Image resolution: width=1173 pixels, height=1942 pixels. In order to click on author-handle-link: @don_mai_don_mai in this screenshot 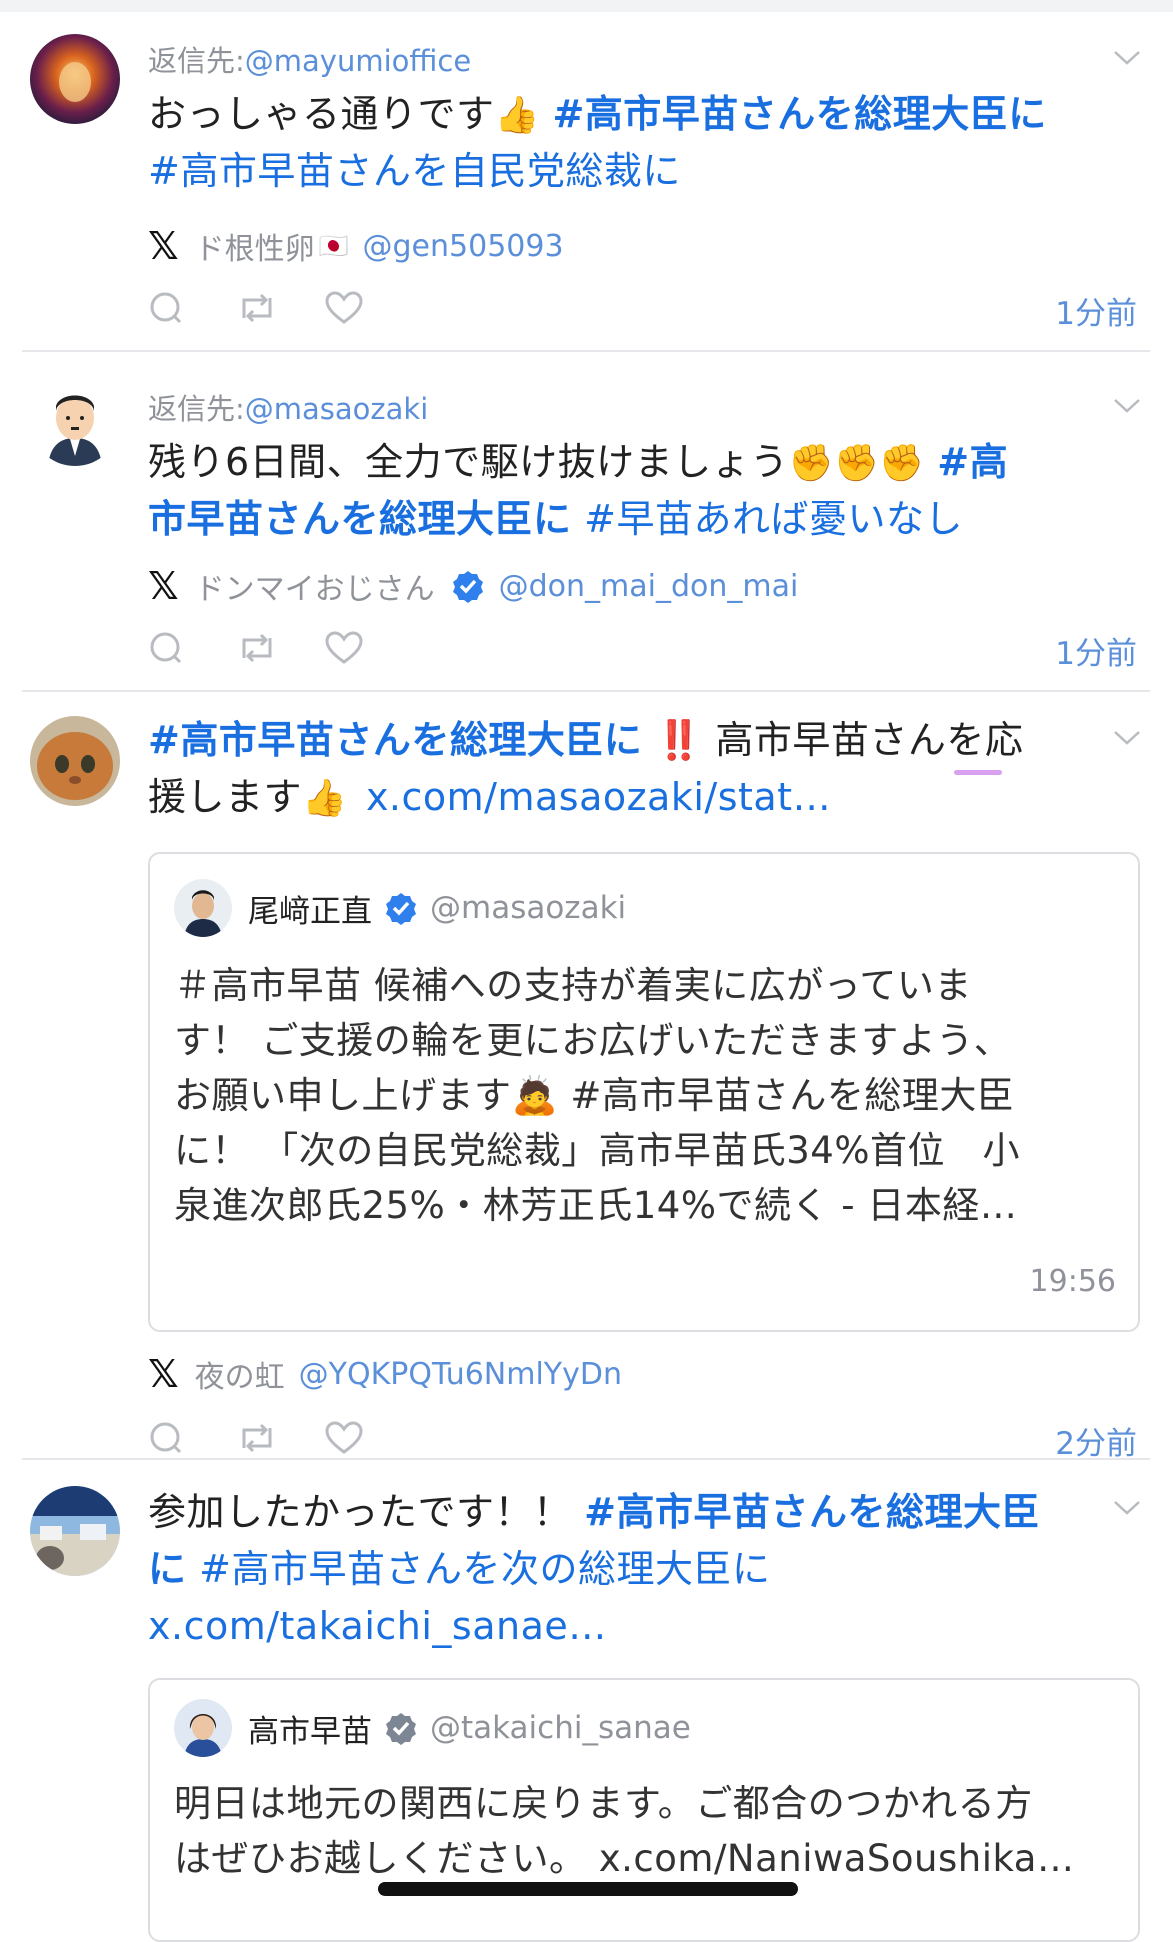, I will do `click(649, 586)`.